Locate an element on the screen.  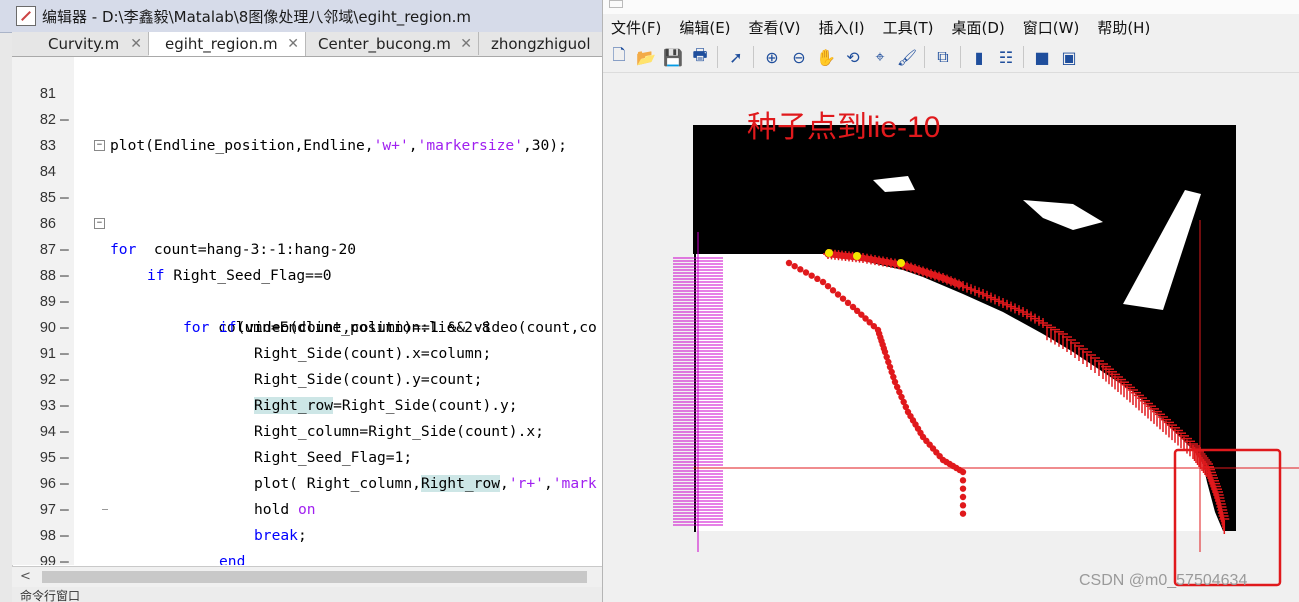
tab-label: Curvity.m is located at coordinates (84, 43).